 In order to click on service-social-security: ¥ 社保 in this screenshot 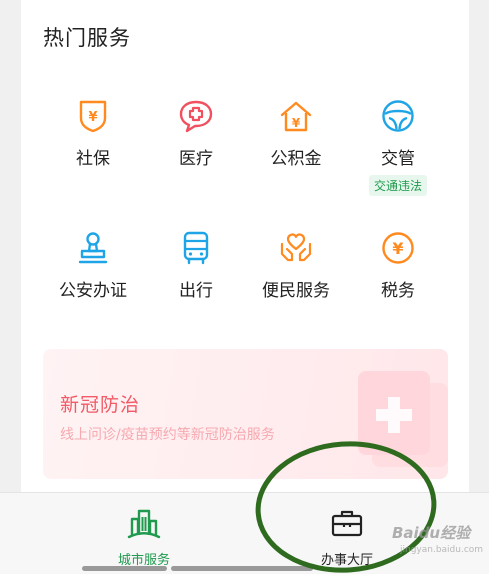, I will do `click(93, 133)`.